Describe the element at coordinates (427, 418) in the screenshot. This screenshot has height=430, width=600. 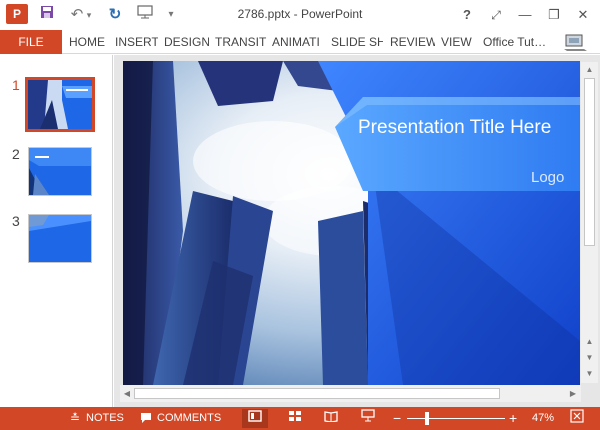
I see `zoom-slider-thumb` at that location.